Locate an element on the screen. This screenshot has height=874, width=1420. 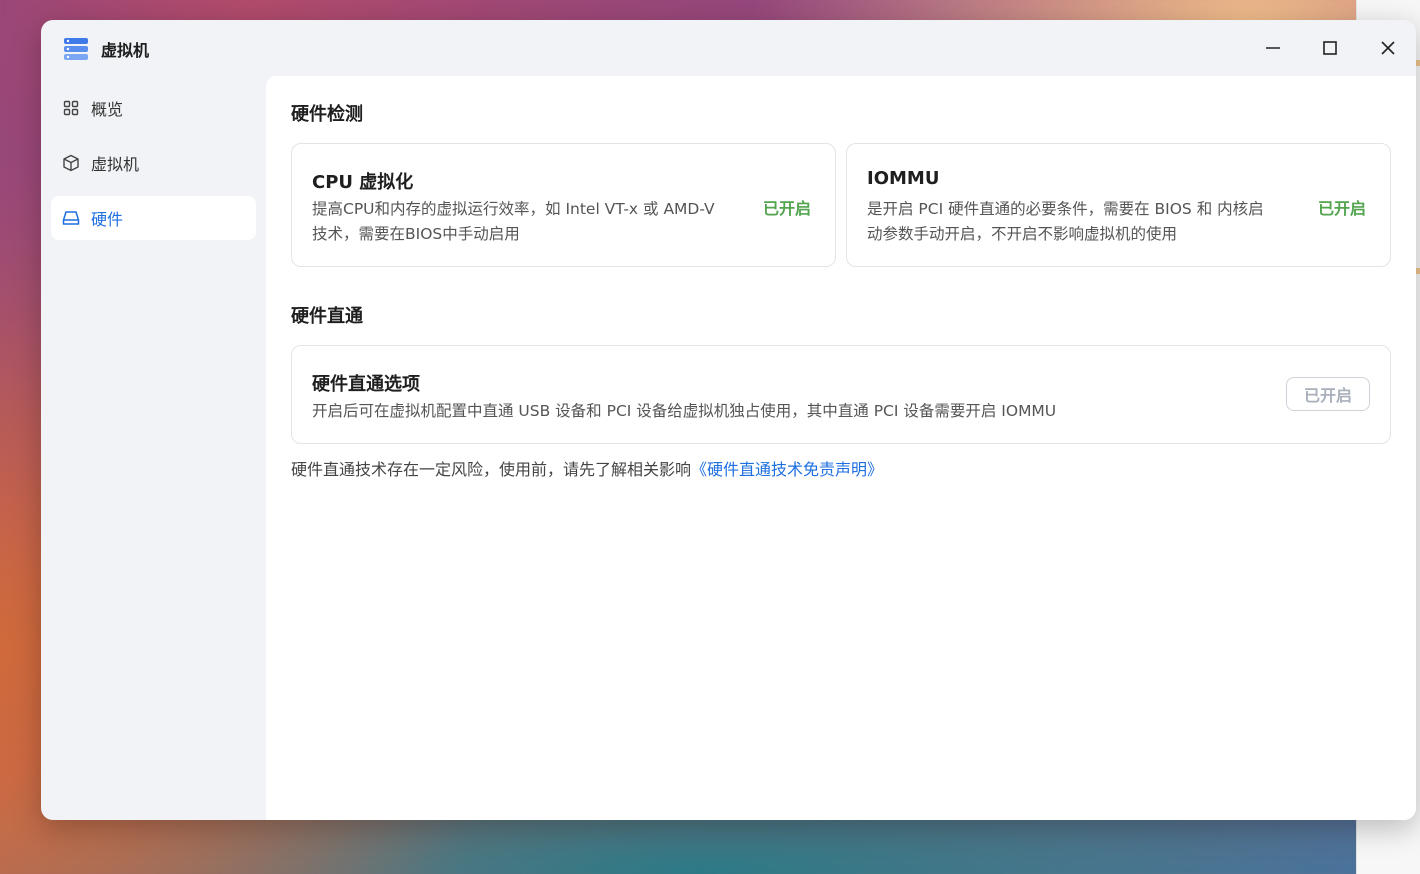
passthrough-toggle-button: 已开启 is located at coordinates (1328, 394).